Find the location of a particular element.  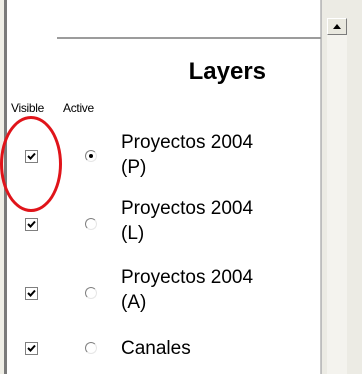

column-header-active: Active is located at coordinates (78, 108).